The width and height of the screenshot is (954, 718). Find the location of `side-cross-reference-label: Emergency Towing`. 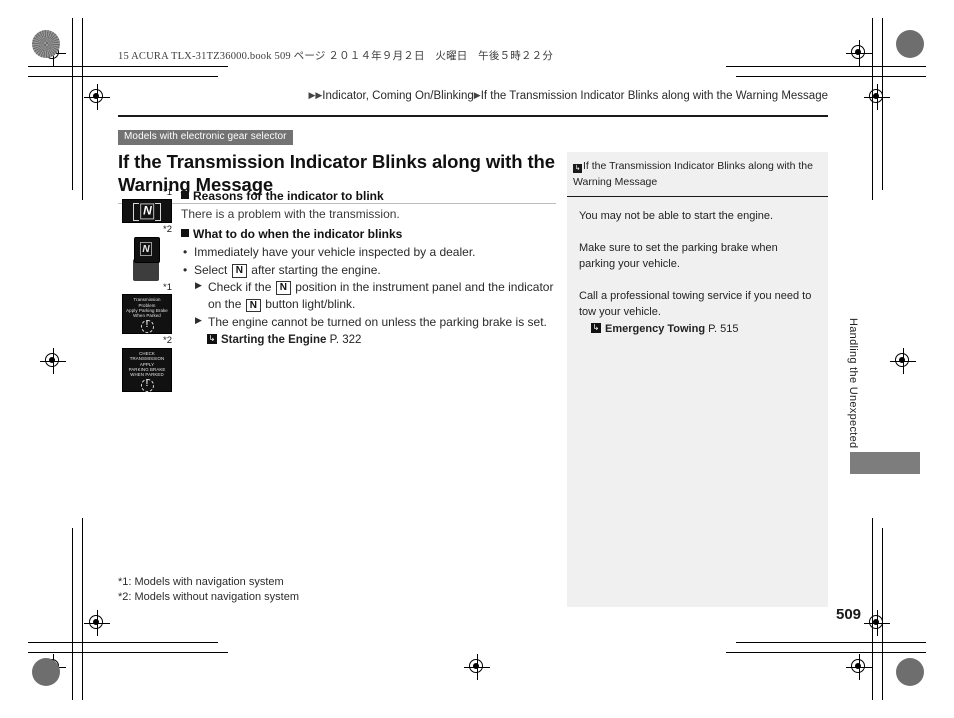

side-cross-reference-label: Emergency Towing is located at coordinates (655, 328).